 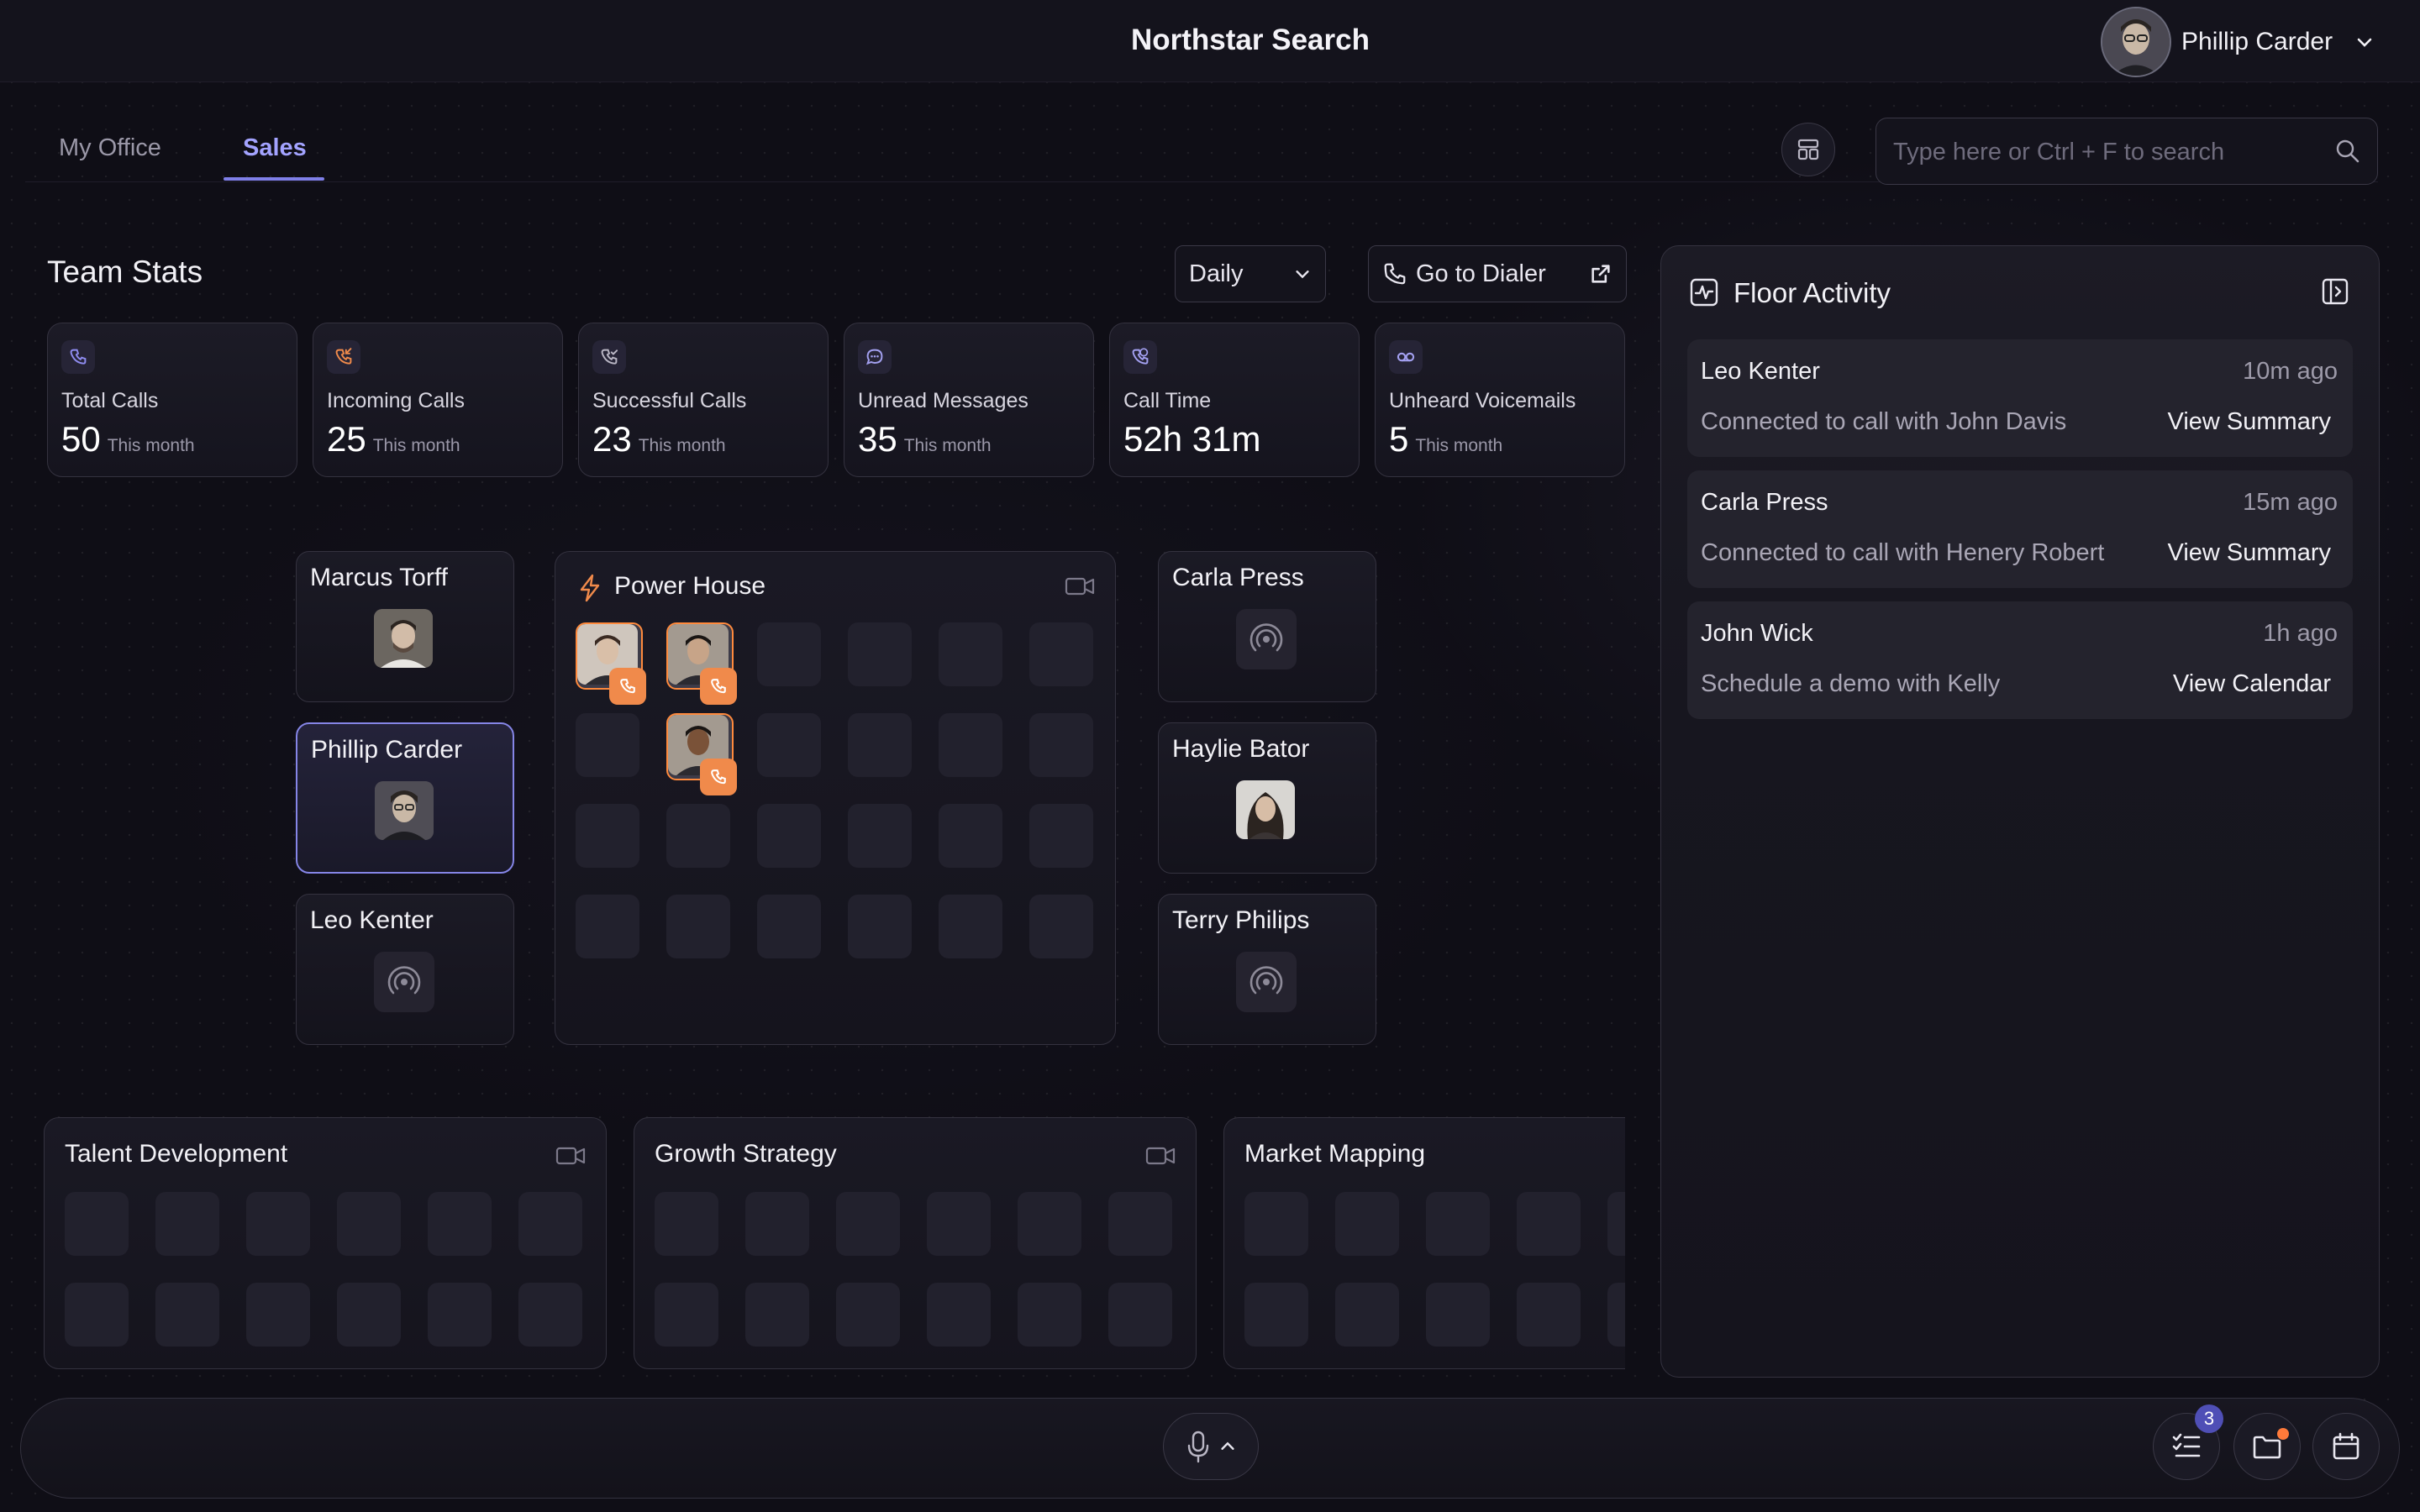 What do you see at coordinates (405, 798) in the screenshot?
I see `person-card-phillip-carder: Phillip Carder` at bounding box center [405, 798].